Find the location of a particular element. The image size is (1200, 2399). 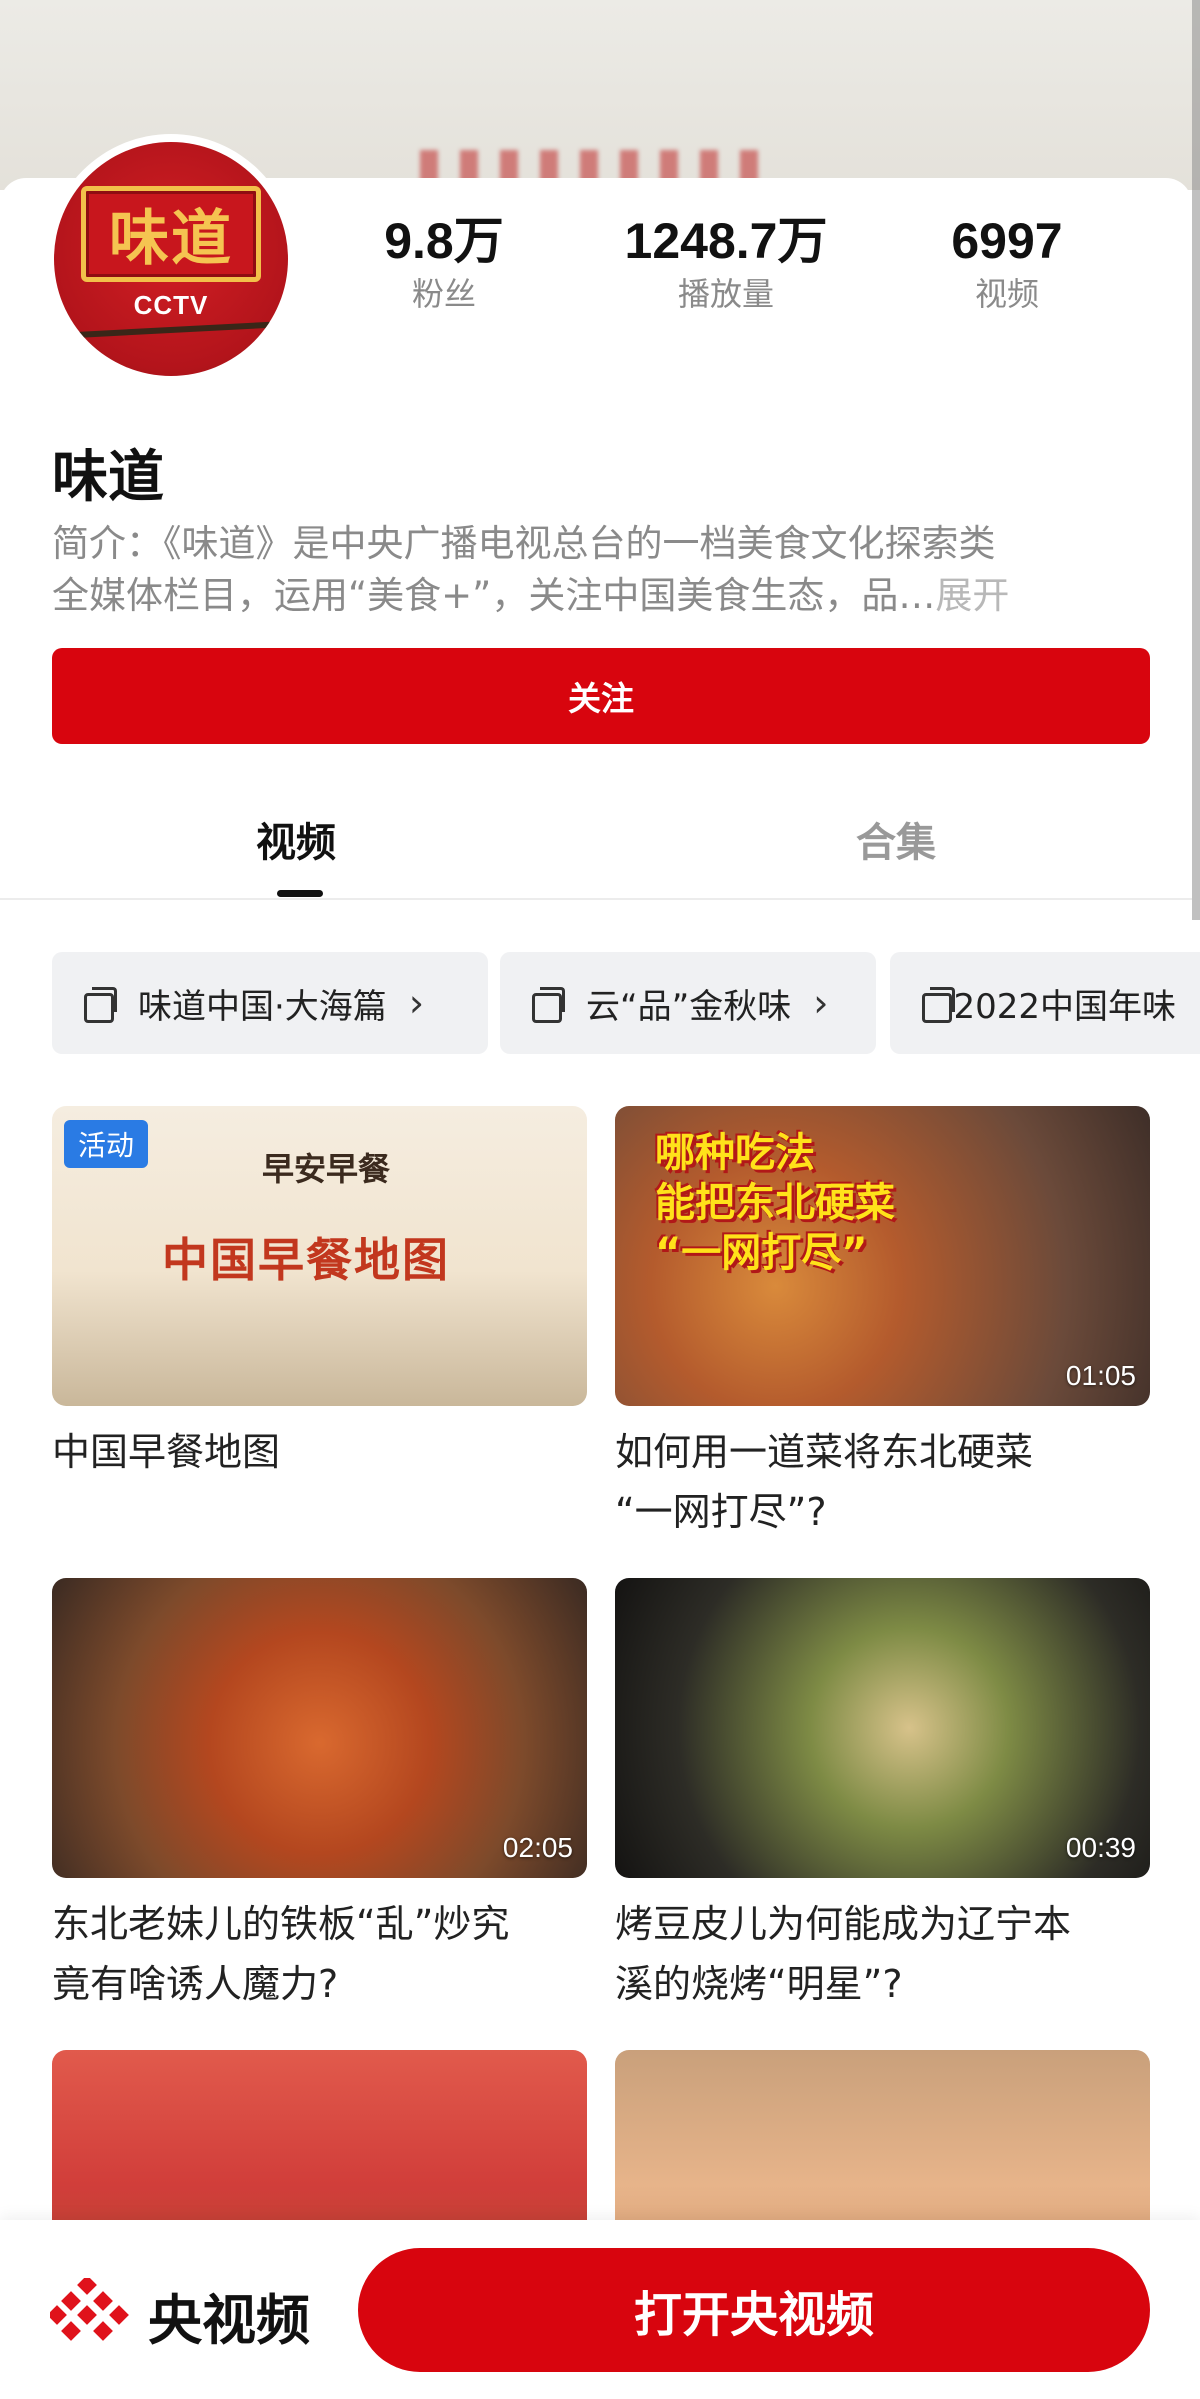

video-title: 东北老妹儿的铁板“乱”炒究 竟有啥诱人魔力? is located at coordinates (319, 1954).